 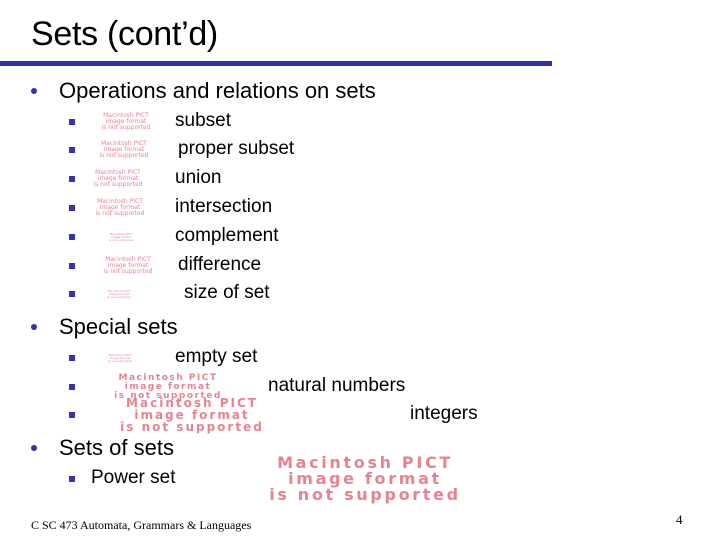 I want to click on footer-course: C SC 473 Automata, Grammars & Languages, so click(x=141, y=525).